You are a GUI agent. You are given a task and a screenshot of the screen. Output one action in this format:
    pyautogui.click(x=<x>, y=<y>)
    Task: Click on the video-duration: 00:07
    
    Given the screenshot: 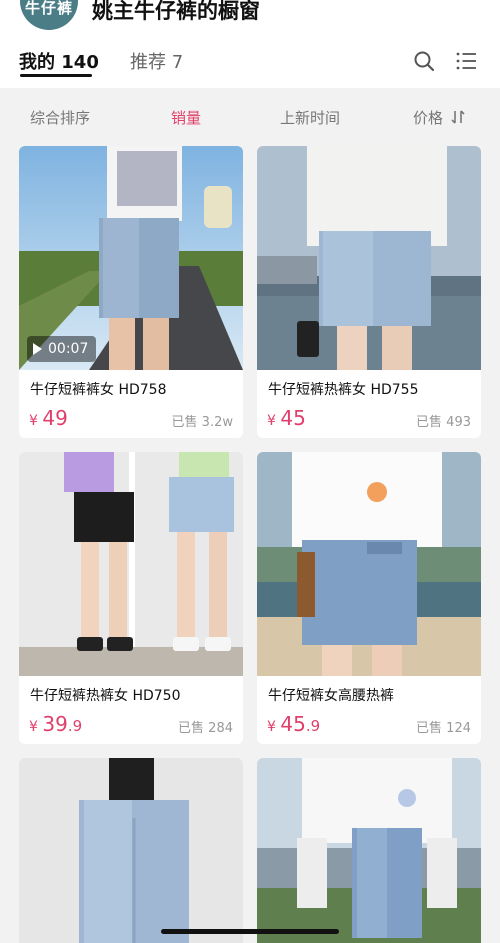 What is the action you would take?
    pyautogui.click(x=68, y=349)
    